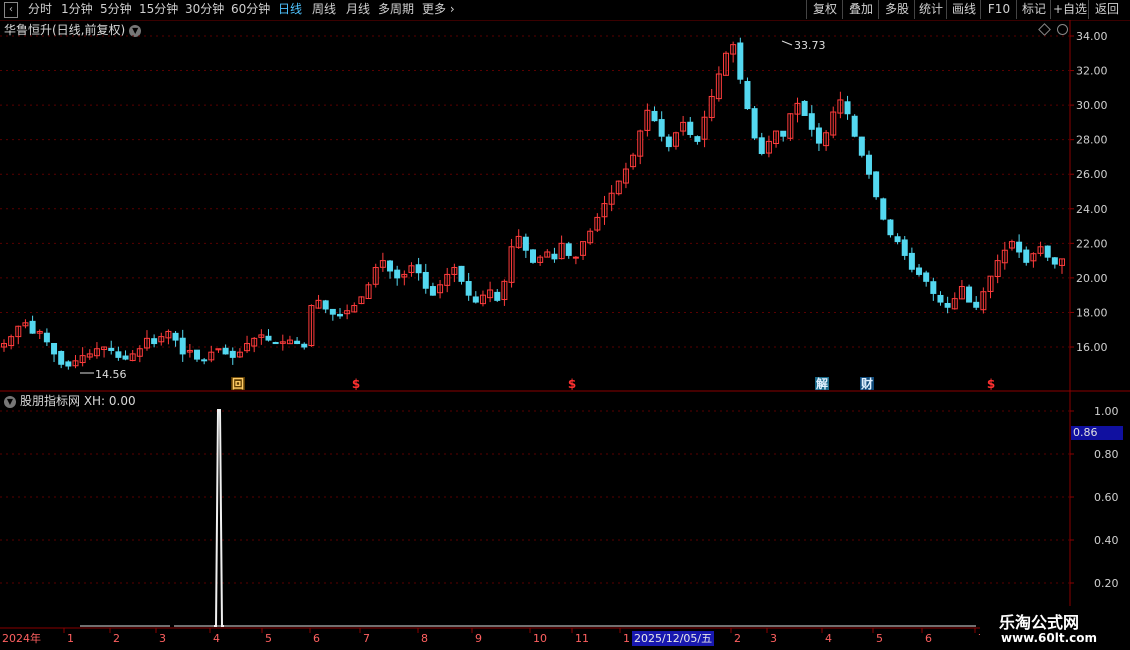 This screenshot has width=1130, height=650. Describe the element at coordinates (1049, 638) in the screenshot. I see `watermark-url: www.60lt.com` at that location.